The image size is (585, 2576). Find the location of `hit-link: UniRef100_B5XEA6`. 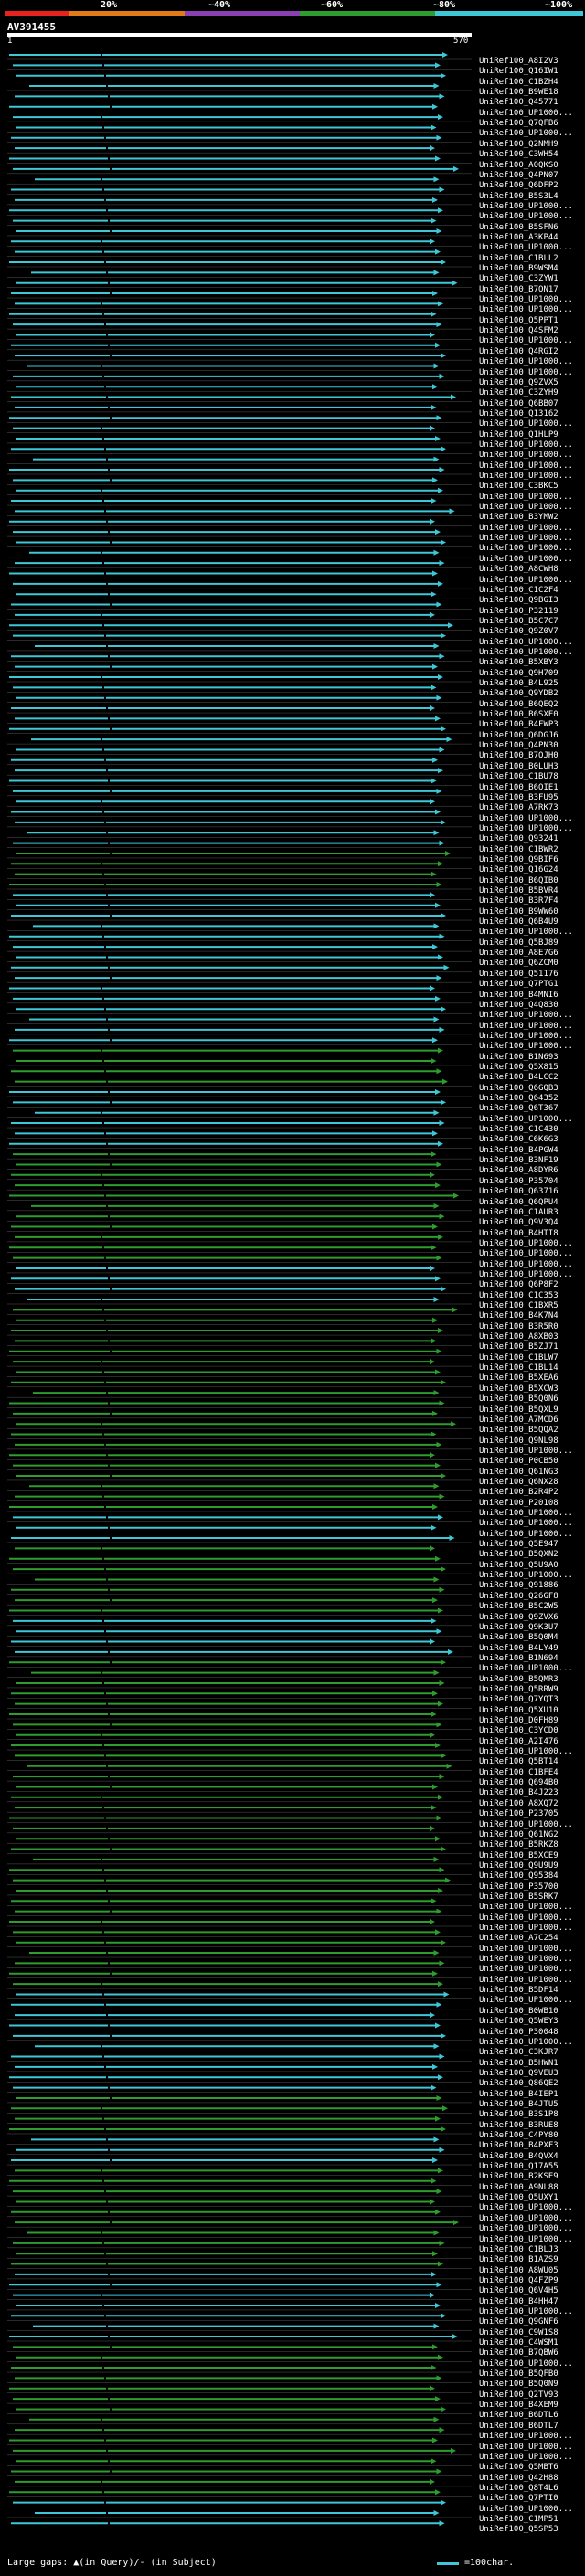

hit-link: UniRef100_B5XEA6 is located at coordinates (532, 1378).